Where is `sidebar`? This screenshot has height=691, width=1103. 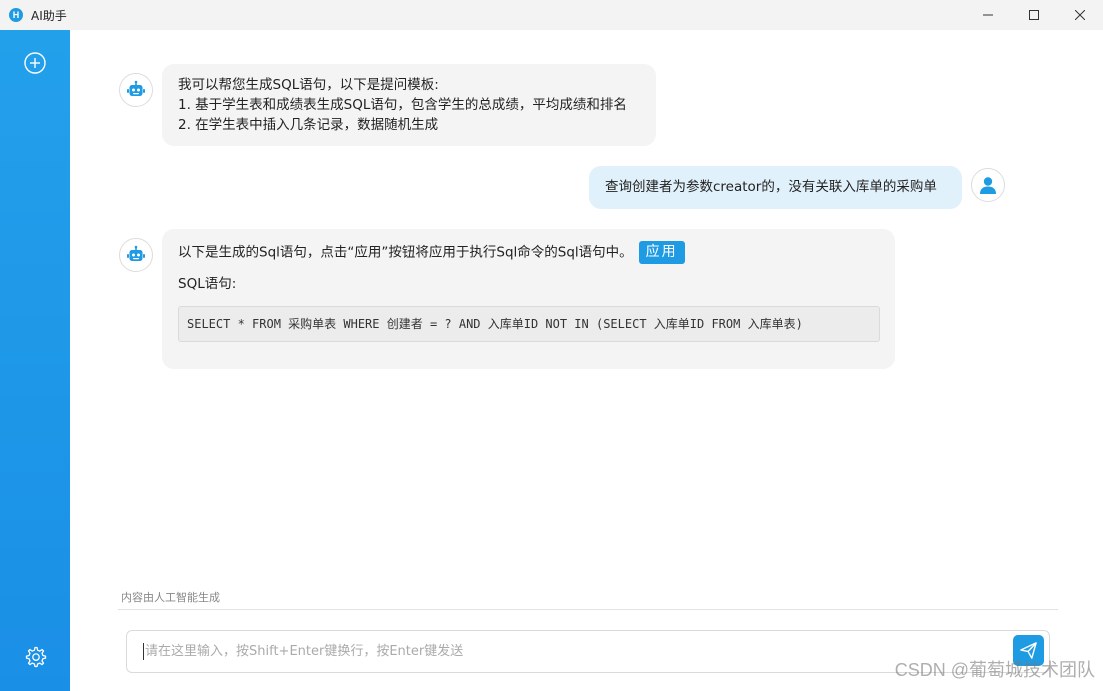 sidebar is located at coordinates (35, 360).